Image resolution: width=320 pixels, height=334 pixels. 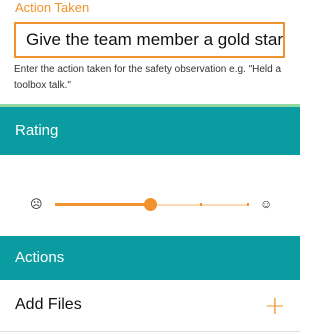 What do you see at coordinates (150, 258) in the screenshot?
I see `actions-section-header: Actions` at bounding box center [150, 258].